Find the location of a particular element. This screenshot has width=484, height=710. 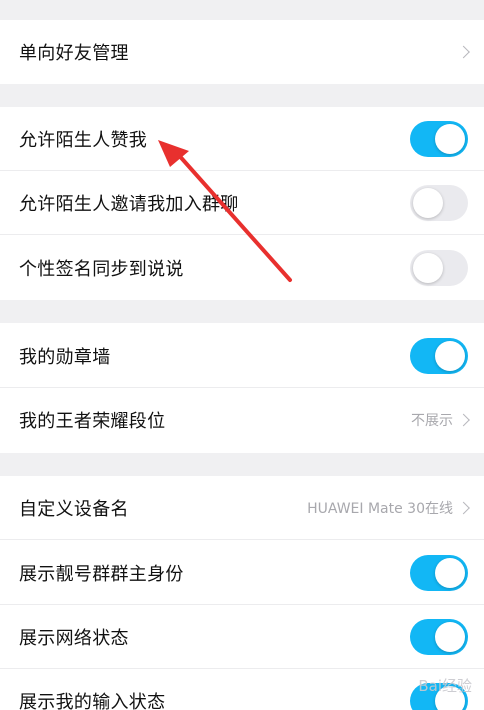

allow-stranger-like-toggle is located at coordinates (439, 139).